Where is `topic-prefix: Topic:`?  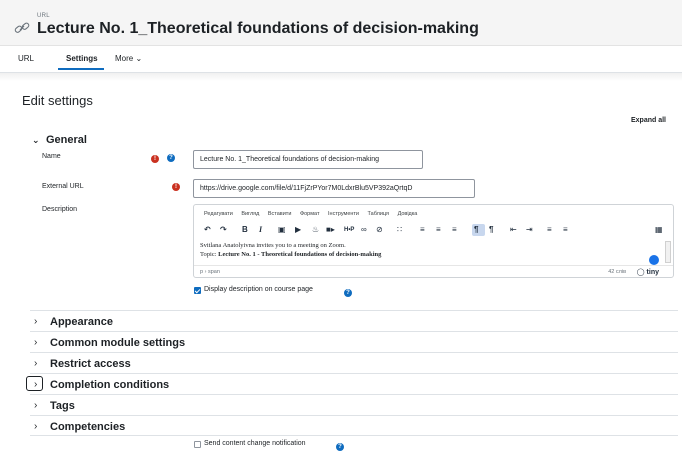
topic-prefix: Topic: is located at coordinates (209, 254).